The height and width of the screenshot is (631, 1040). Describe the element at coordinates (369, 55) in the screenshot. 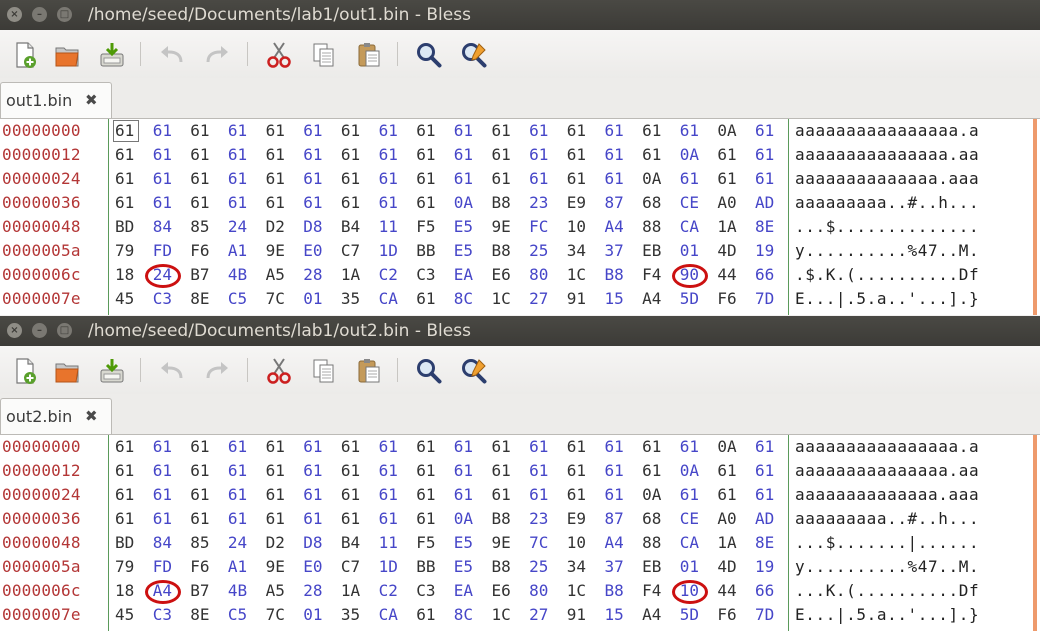

I see `paste-button` at that location.